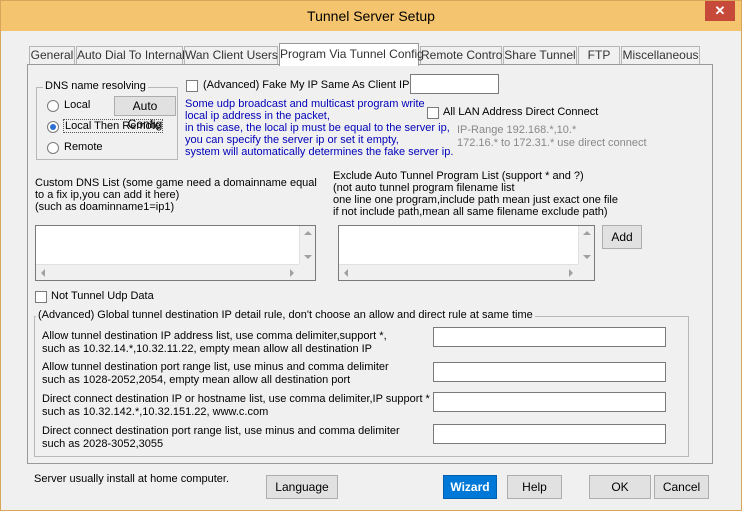  What do you see at coordinates (540, 55) in the screenshot?
I see `tab-share-tunnel: Share Tunnel` at bounding box center [540, 55].